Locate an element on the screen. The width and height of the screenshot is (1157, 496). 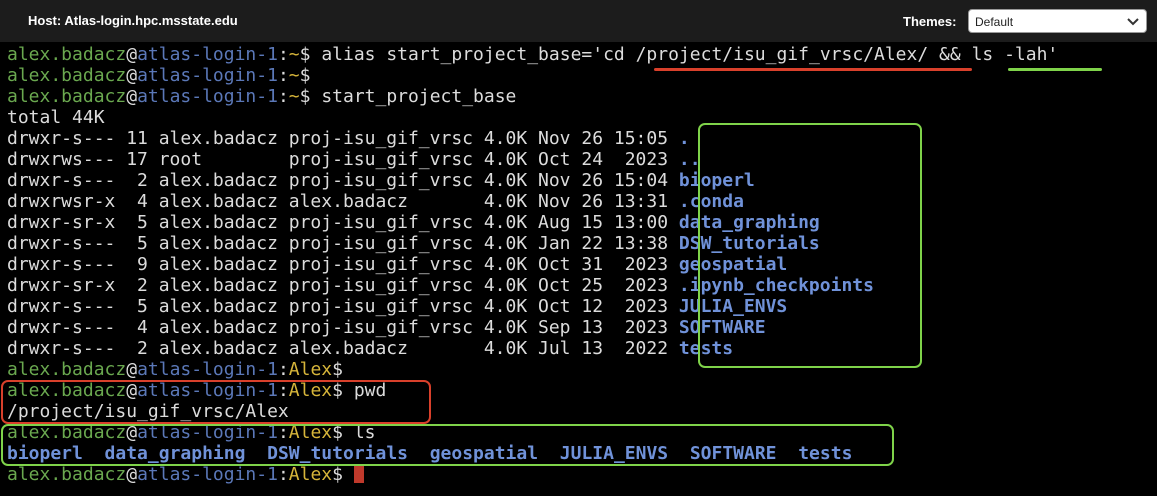
command-text: && is located at coordinates (950, 54).